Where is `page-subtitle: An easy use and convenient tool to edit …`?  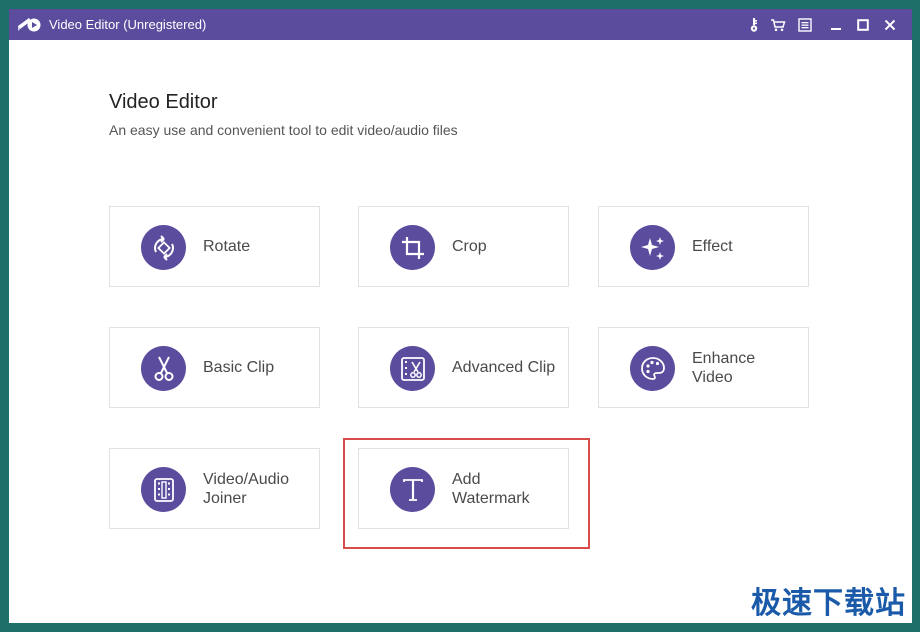
page-subtitle: An easy use and convenient tool to edit … is located at coordinates (283, 130).